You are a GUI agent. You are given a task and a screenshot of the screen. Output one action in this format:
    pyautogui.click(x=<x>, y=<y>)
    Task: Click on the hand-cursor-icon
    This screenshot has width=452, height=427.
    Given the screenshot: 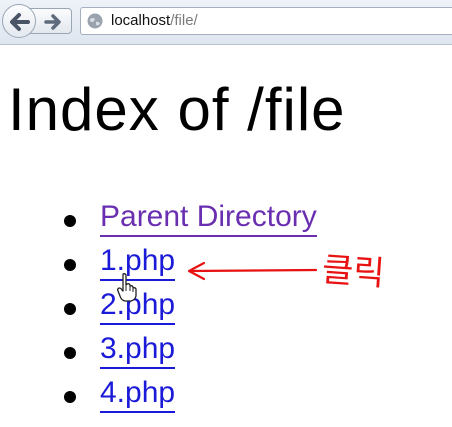 What is the action you would take?
    pyautogui.click(x=127, y=287)
    